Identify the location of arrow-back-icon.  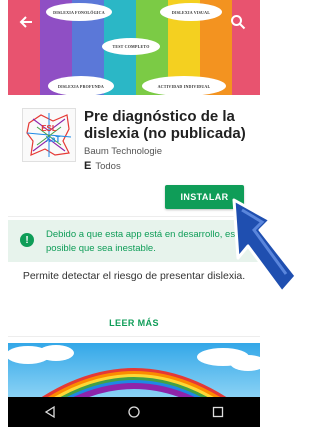
(25, 22).